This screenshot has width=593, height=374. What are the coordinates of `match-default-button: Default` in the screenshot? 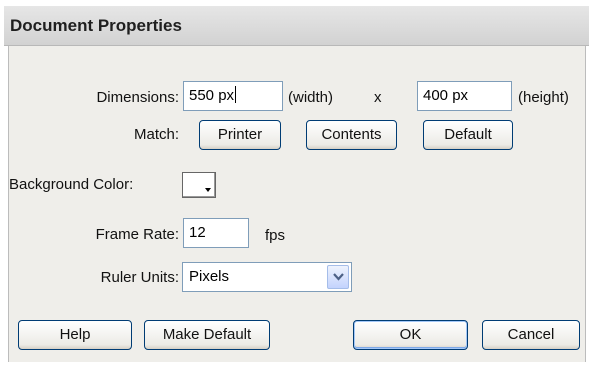 It's located at (468, 135).